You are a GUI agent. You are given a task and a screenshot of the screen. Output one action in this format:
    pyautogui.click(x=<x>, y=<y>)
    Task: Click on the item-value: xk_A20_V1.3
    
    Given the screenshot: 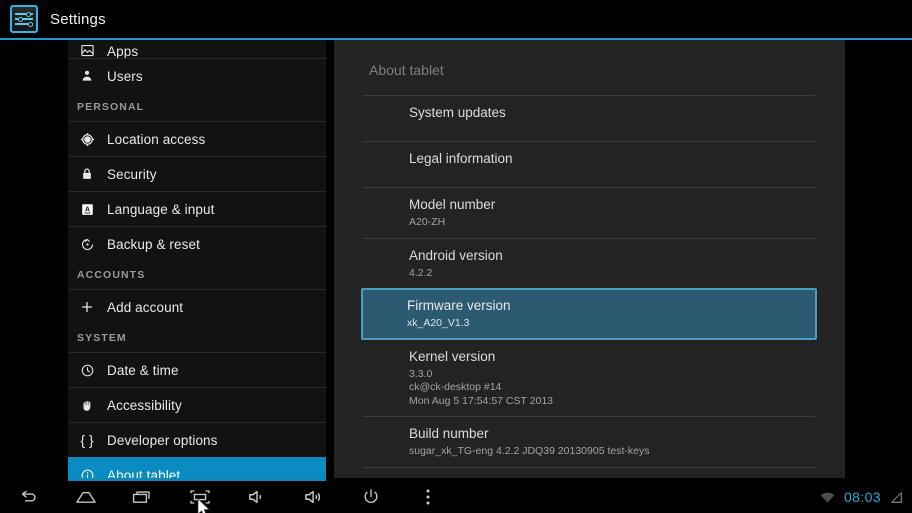 What is the action you would take?
    pyautogui.click(x=438, y=323)
    